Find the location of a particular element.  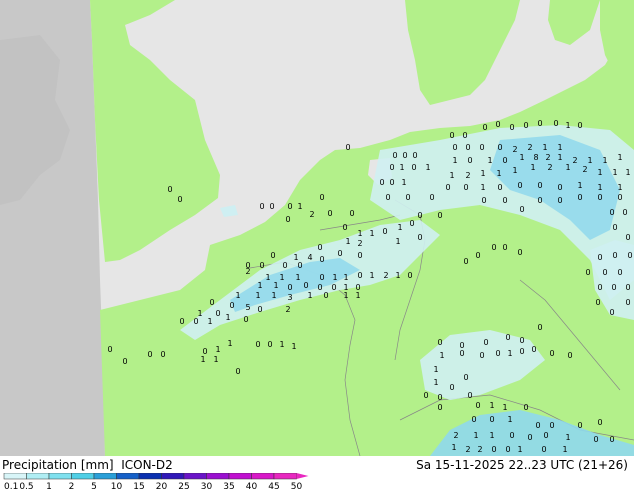

valid-time: Sa 15-11-2025 22..23 UTC (21+26) is located at coordinates (522, 465).